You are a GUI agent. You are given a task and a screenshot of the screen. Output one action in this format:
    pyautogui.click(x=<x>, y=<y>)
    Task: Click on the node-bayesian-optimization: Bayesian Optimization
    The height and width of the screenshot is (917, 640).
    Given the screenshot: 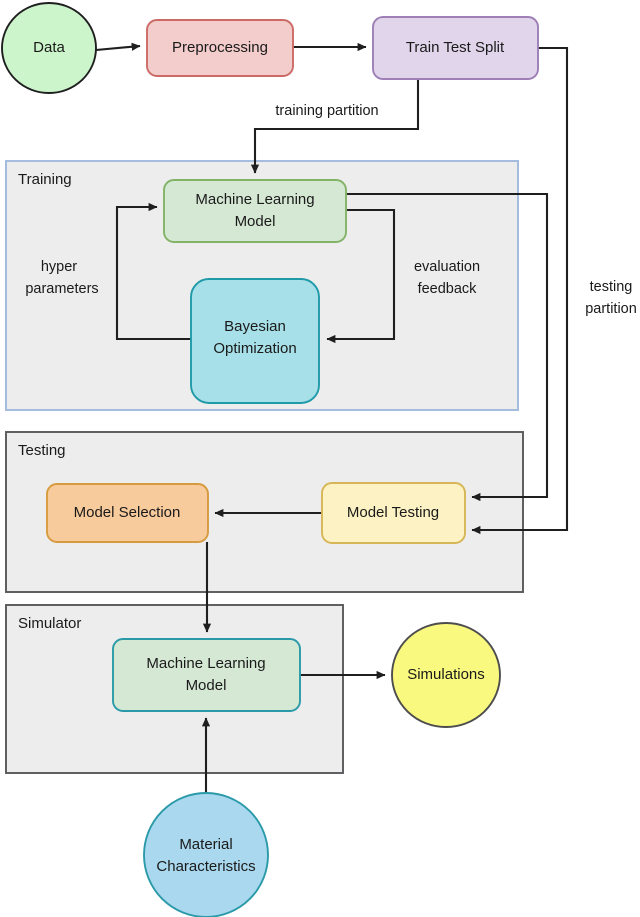 What is the action you would take?
    pyautogui.click(x=255, y=341)
    